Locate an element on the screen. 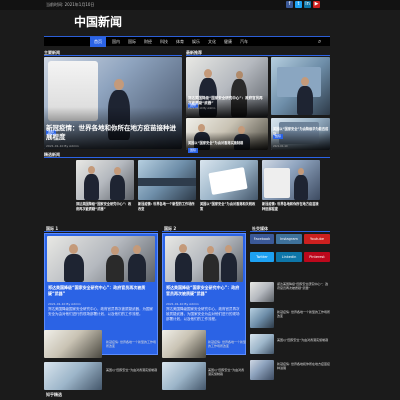  hot-title-2: 美国以“国家安全”为由降级华为能否成功 is located at coordinates (301, 131).